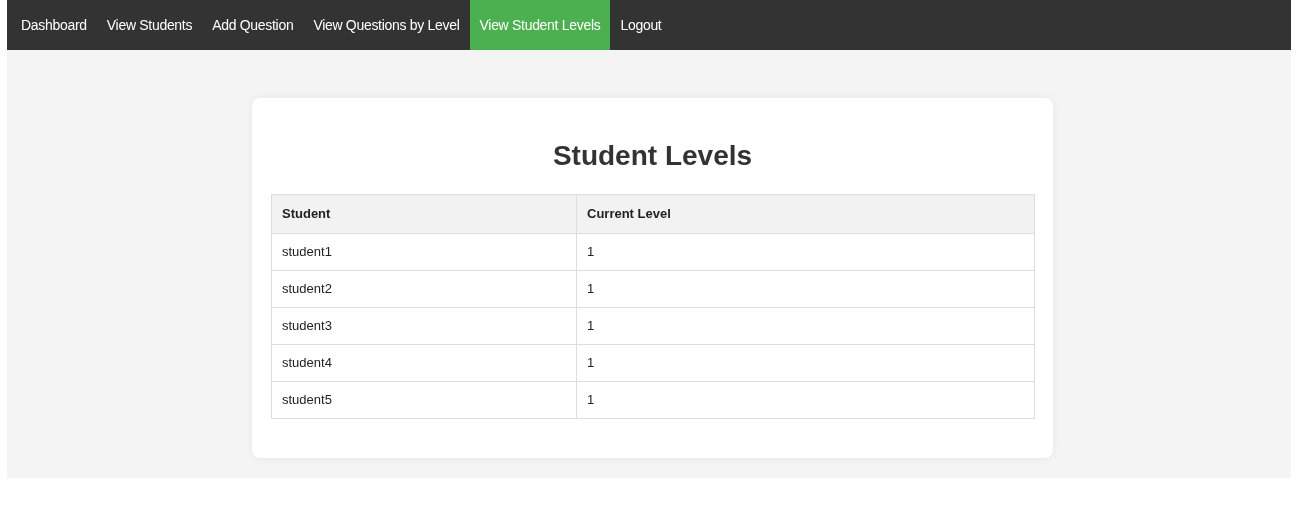 This screenshot has height=507, width=1298. I want to click on table-cell: student5, so click(424, 400).